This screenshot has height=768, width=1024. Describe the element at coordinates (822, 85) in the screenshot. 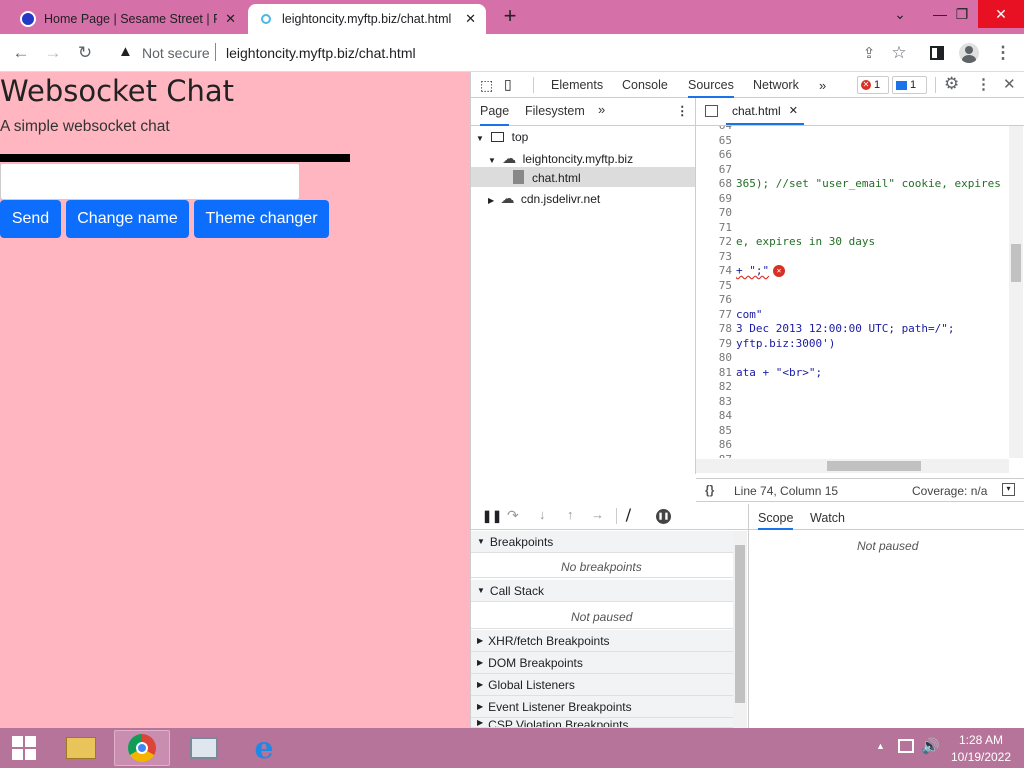

I see `more-tabs-chevron-icon: »` at that location.